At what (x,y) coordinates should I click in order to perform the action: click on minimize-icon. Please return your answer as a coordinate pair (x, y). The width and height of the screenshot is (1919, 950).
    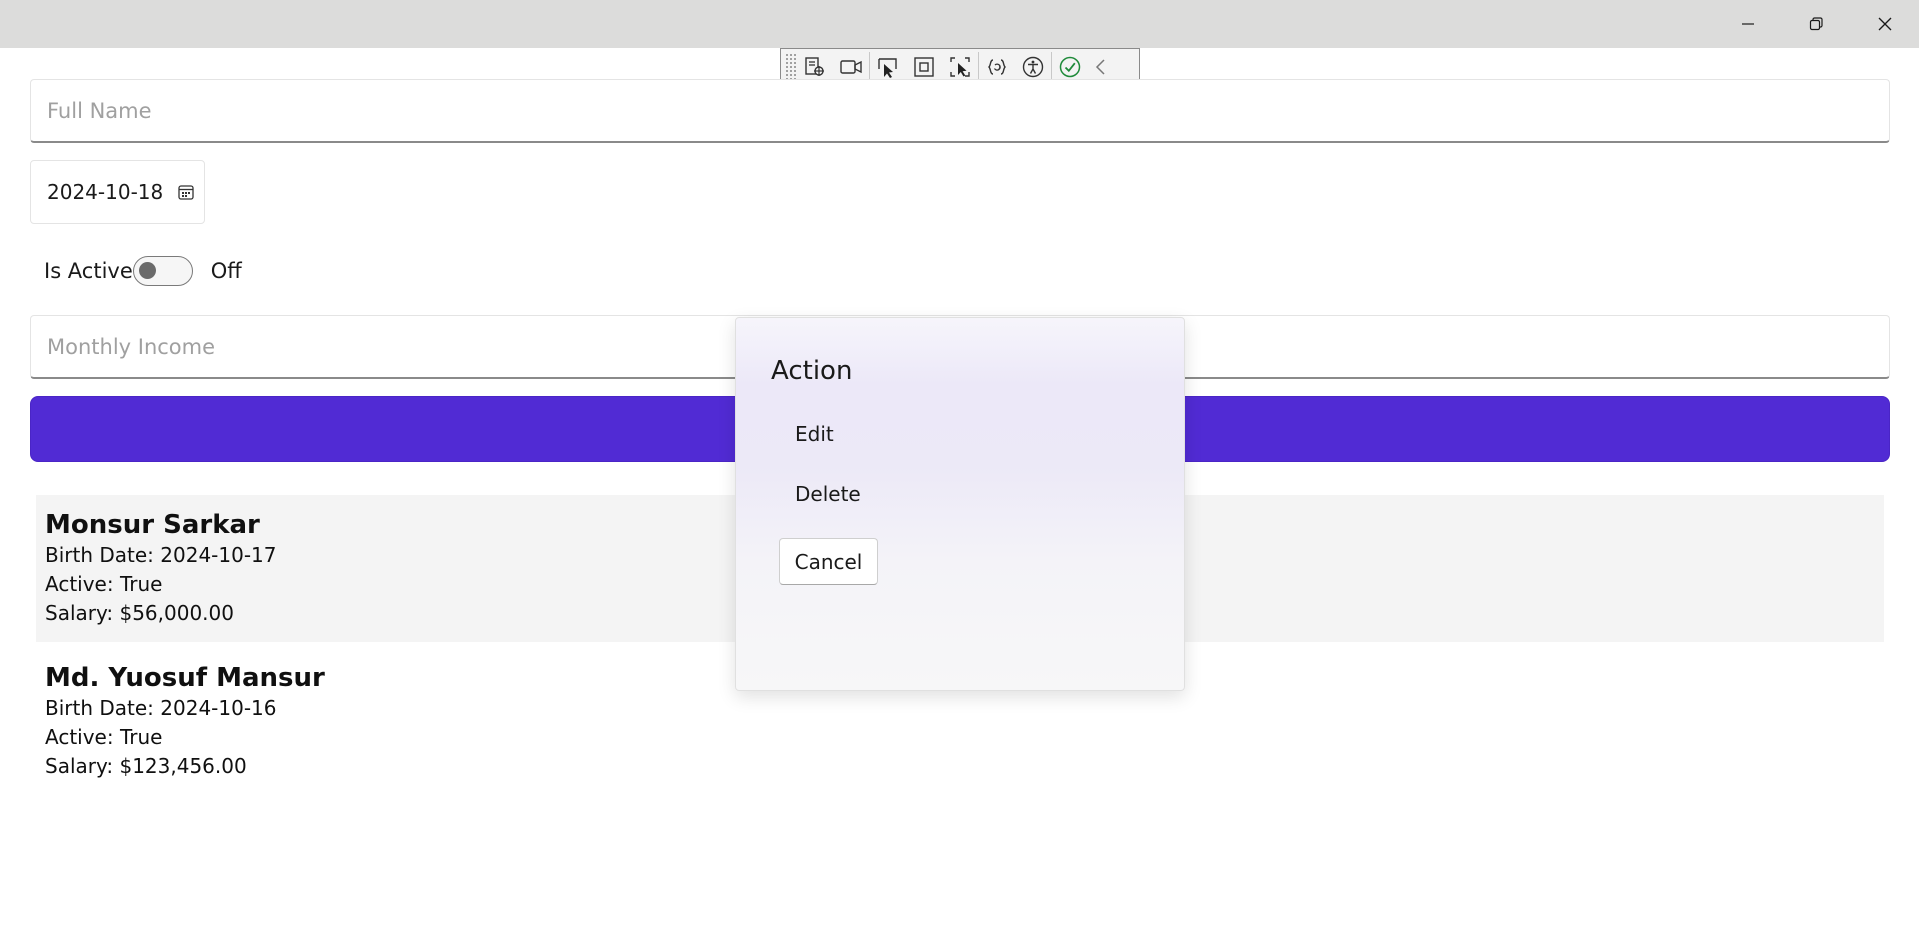
    Looking at the image, I should click on (1748, 24).